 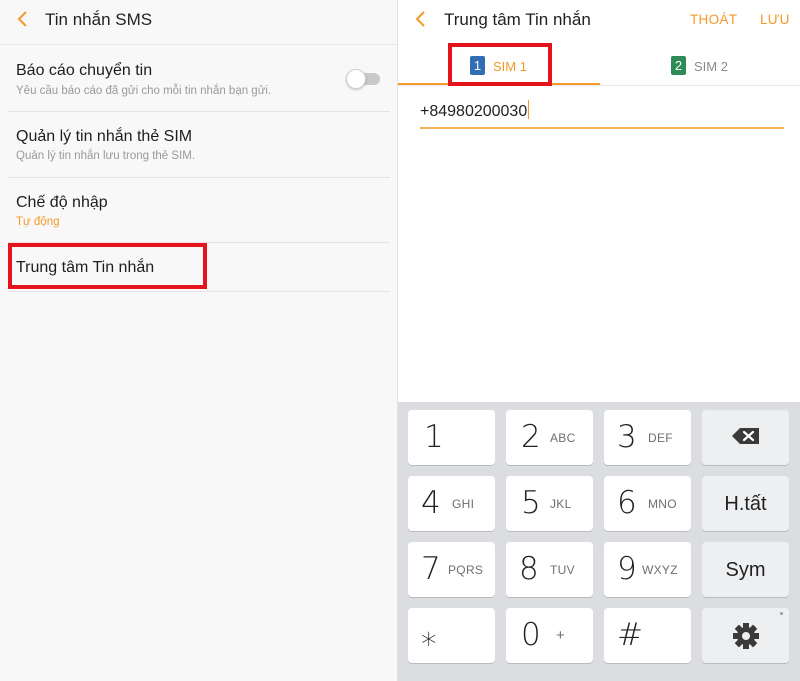 I want to click on message-center-number-input: +84980200030, so click(x=475, y=110).